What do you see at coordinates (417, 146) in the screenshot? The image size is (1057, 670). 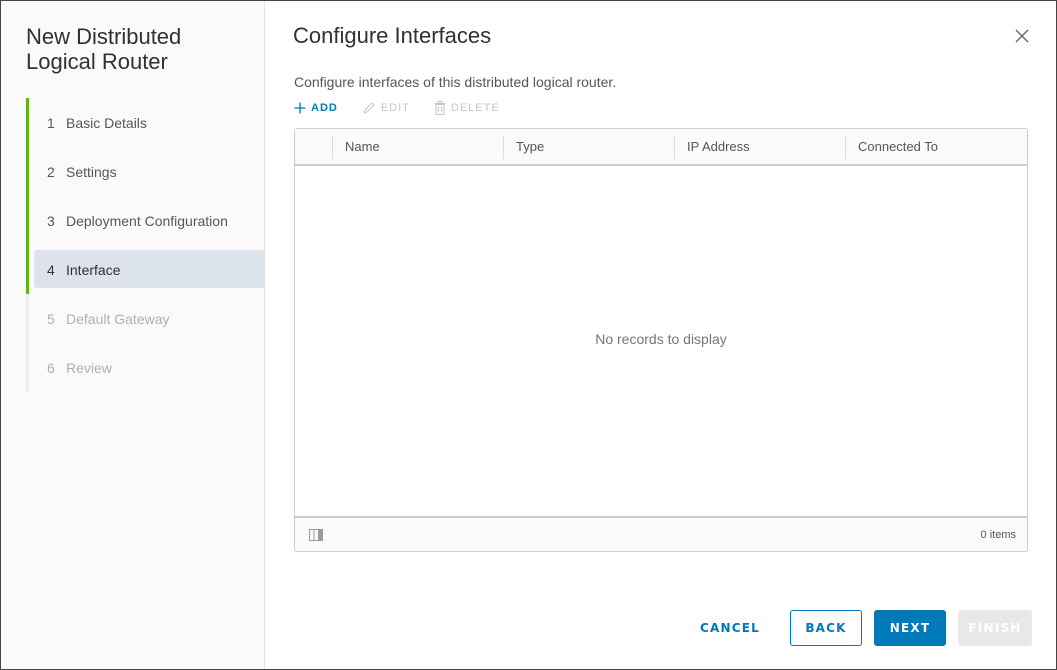 I see `column-header-name: Name` at bounding box center [417, 146].